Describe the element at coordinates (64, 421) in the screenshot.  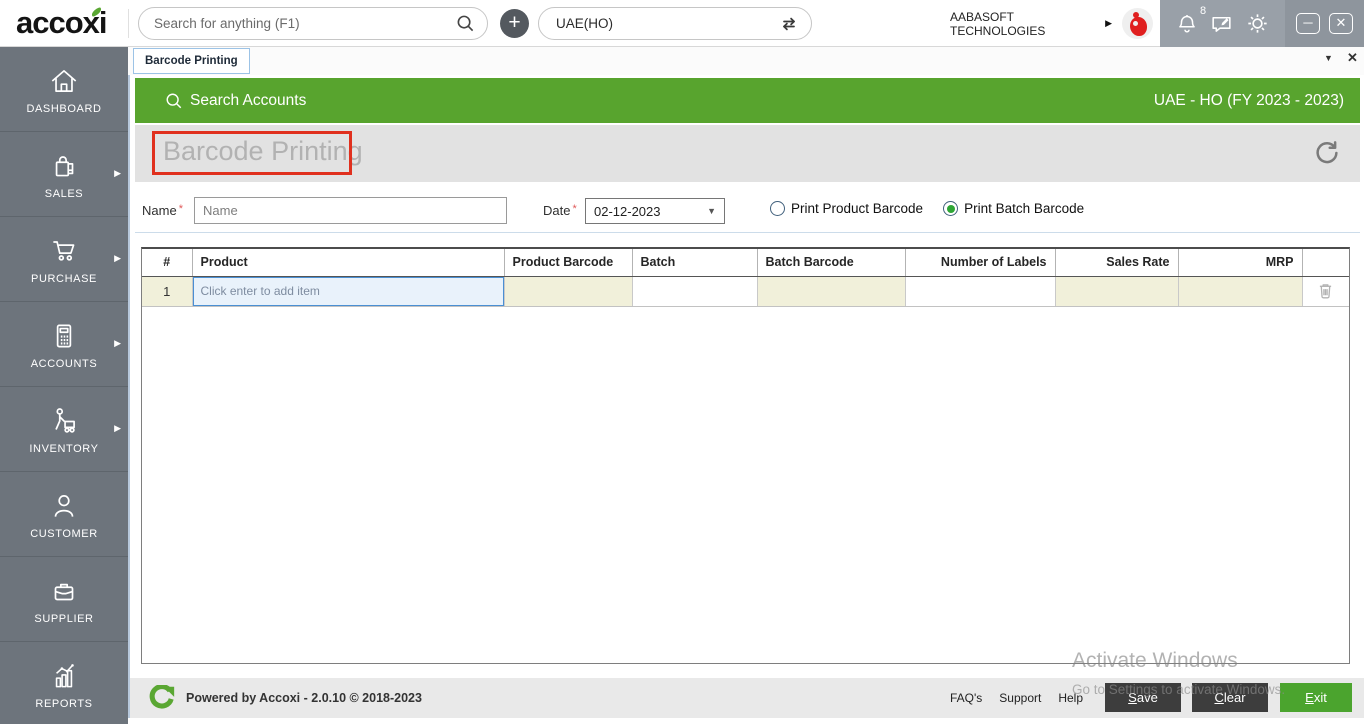
I see `inventory-trolley-icon` at that location.